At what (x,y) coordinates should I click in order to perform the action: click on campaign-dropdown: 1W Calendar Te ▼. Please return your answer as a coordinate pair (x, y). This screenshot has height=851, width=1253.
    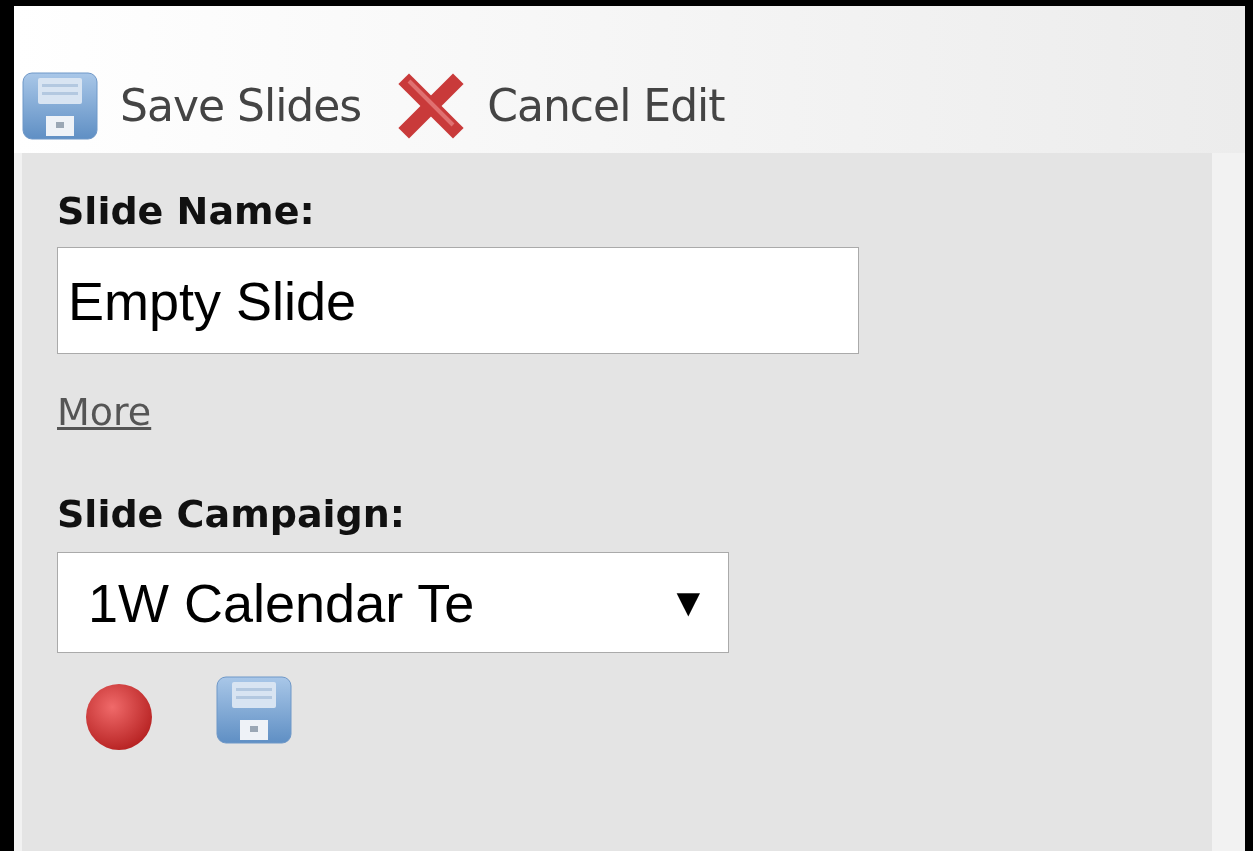
    Looking at the image, I should click on (393, 602).